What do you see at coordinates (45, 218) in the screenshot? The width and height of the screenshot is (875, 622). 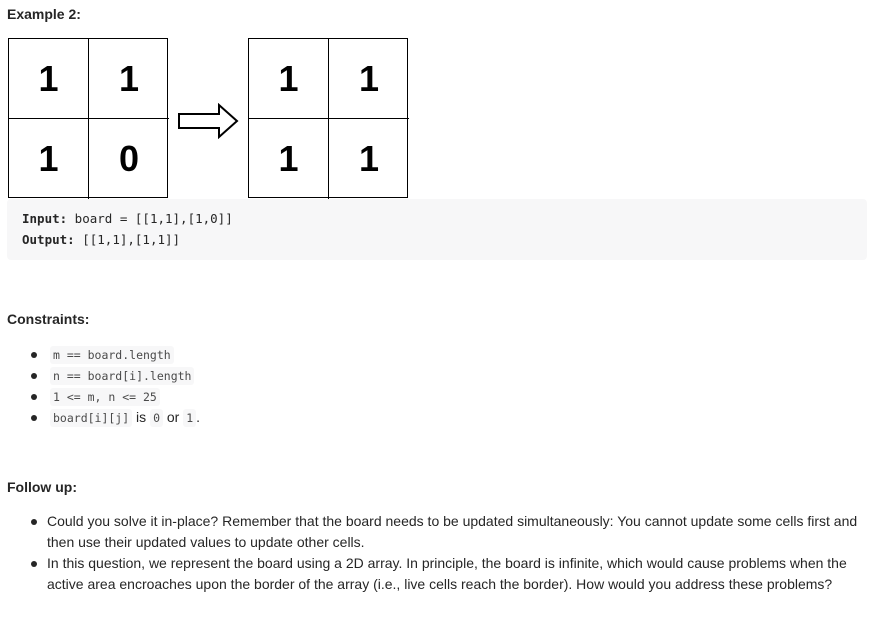 I see `input-label: Input:` at bounding box center [45, 218].